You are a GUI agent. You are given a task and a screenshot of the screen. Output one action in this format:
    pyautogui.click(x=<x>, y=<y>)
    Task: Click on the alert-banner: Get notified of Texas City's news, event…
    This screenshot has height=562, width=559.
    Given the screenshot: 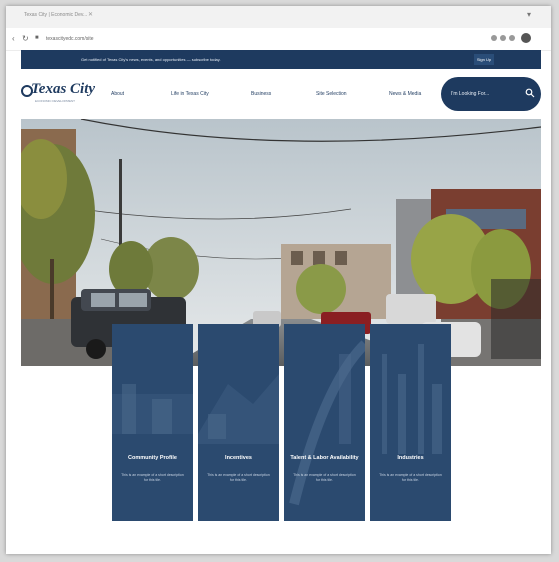 What is the action you would take?
    pyautogui.click(x=281, y=59)
    